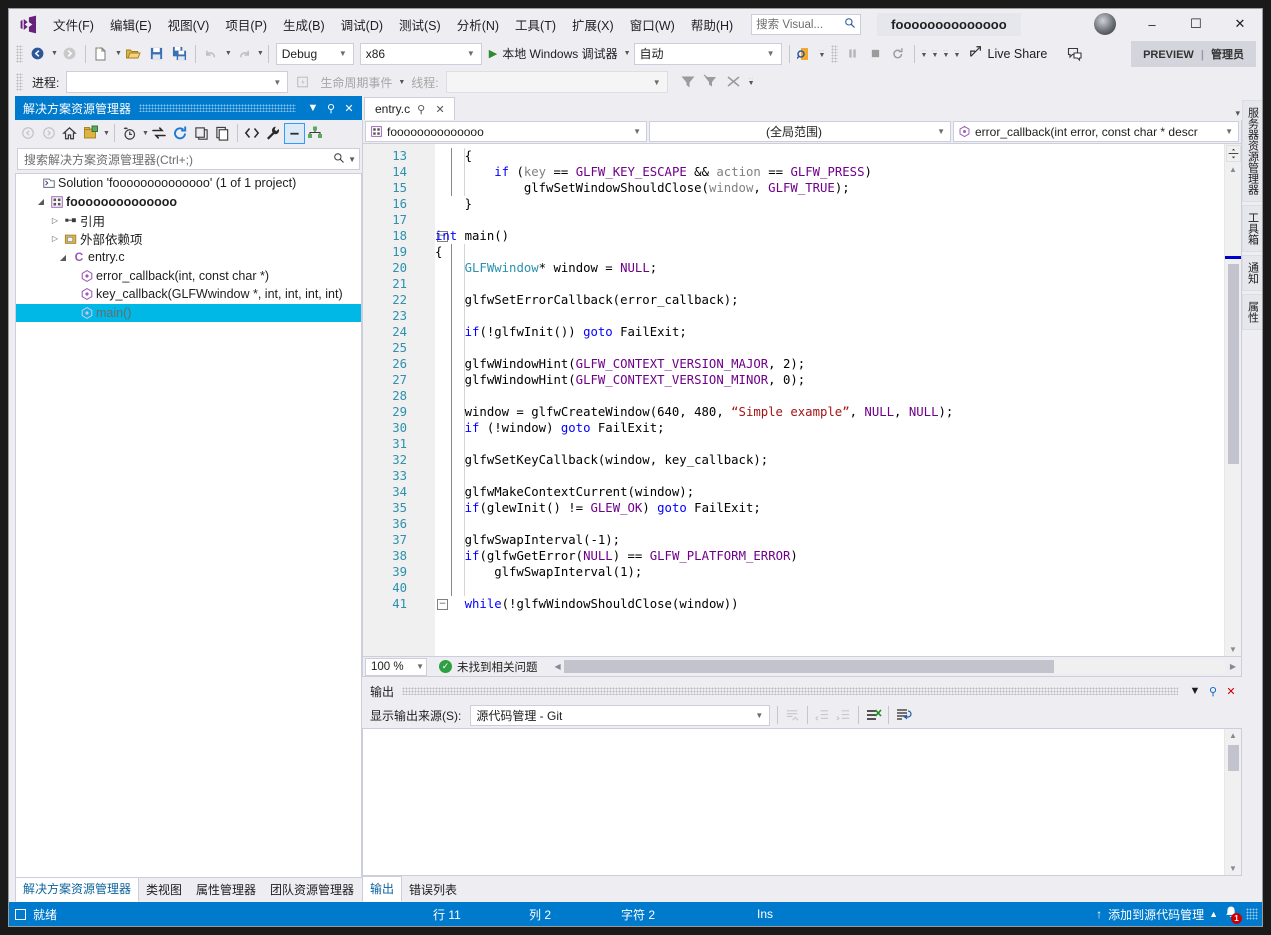 The width and height of the screenshot is (1271, 935). I want to click on output-drag-dots, so click(790, 691).